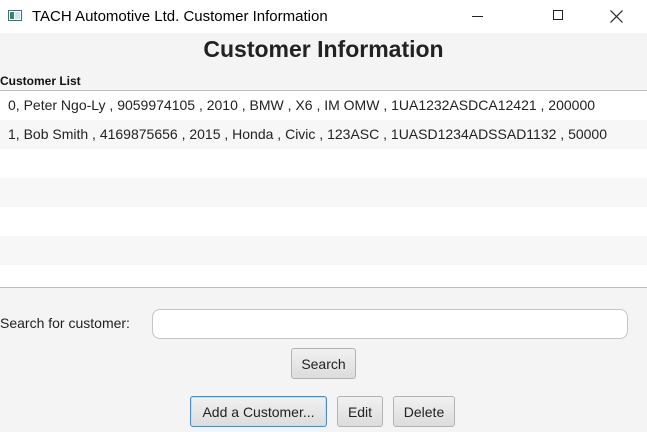 This screenshot has height=432, width=647. What do you see at coordinates (65, 323) in the screenshot?
I see `search-label: Search for customer:` at bounding box center [65, 323].